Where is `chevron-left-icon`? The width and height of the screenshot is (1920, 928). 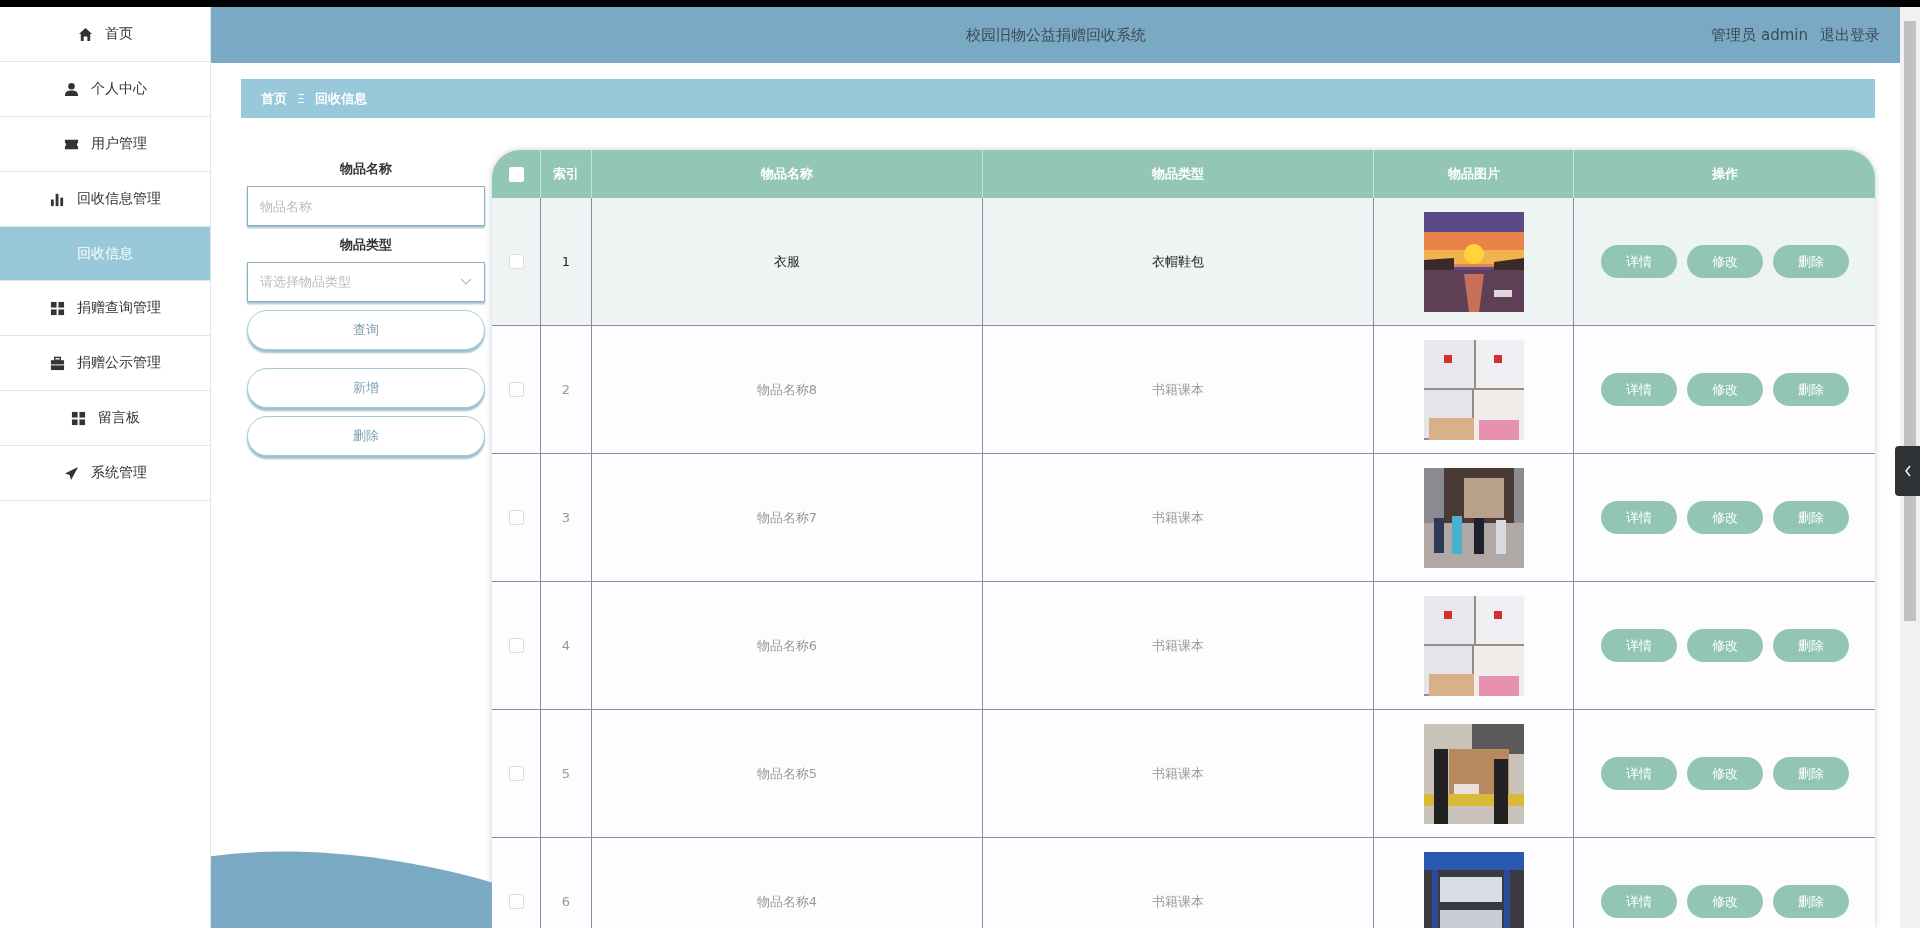
chevron-left-icon is located at coordinates (1907, 471).